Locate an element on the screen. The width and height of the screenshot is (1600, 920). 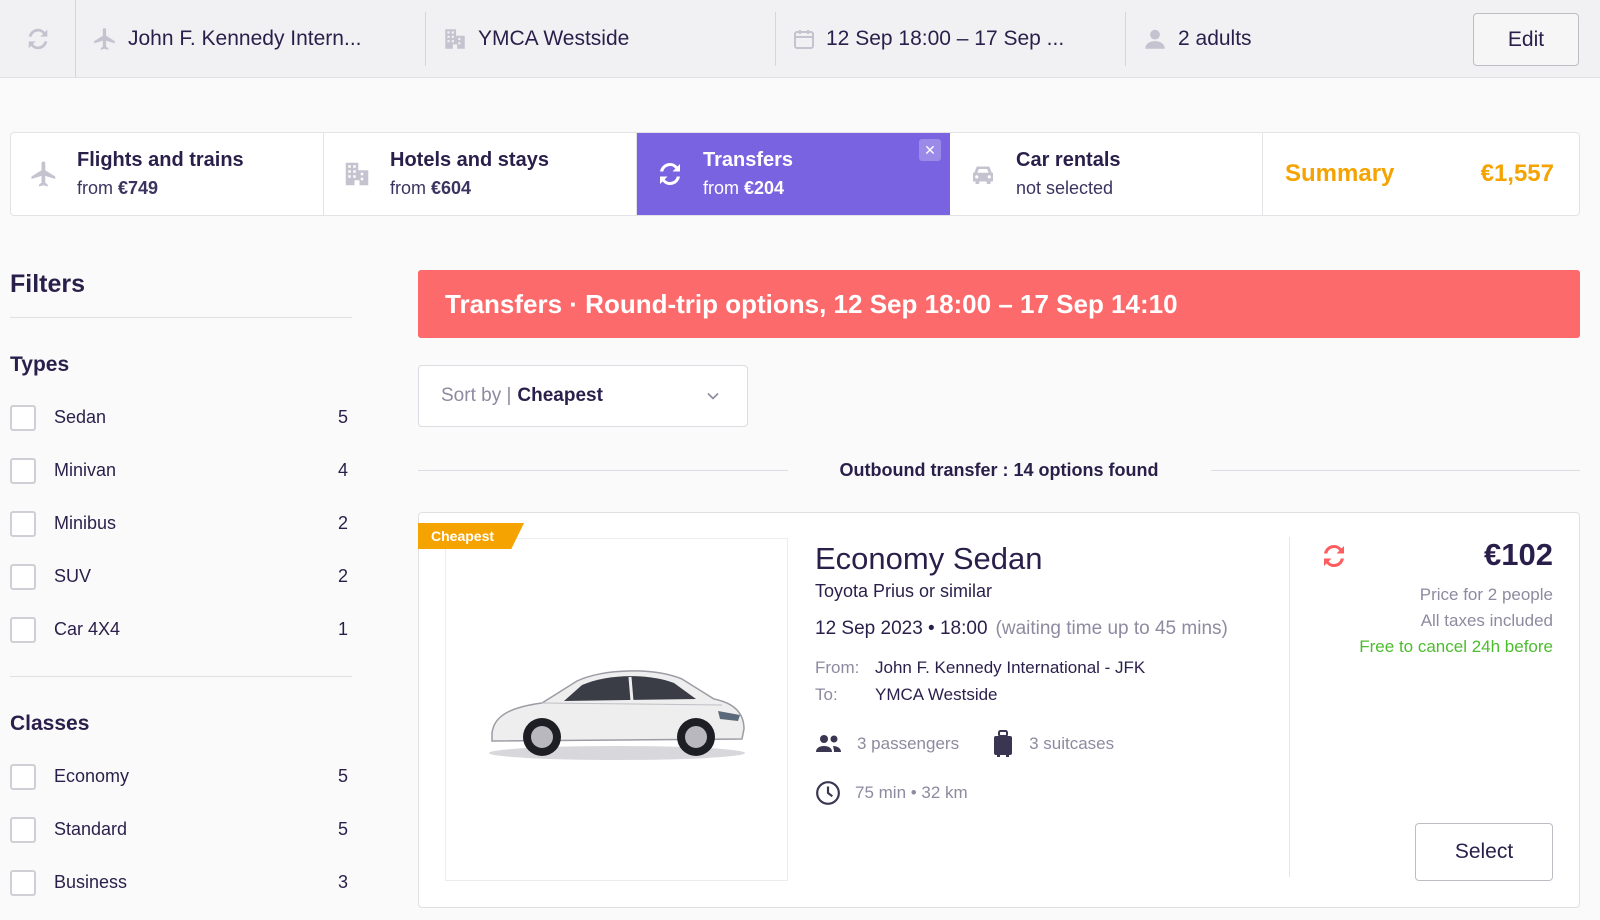
tab-title: Flights and trains is located at coordinates (160, 160).